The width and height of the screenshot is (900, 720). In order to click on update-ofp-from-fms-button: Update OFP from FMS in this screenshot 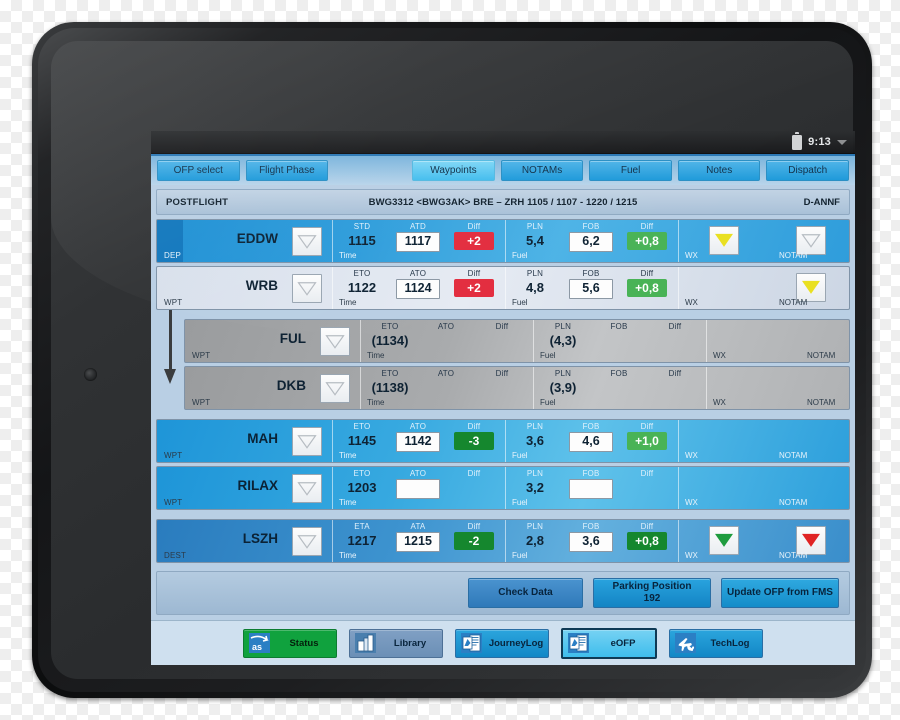, I will do `click(780, 593)`.